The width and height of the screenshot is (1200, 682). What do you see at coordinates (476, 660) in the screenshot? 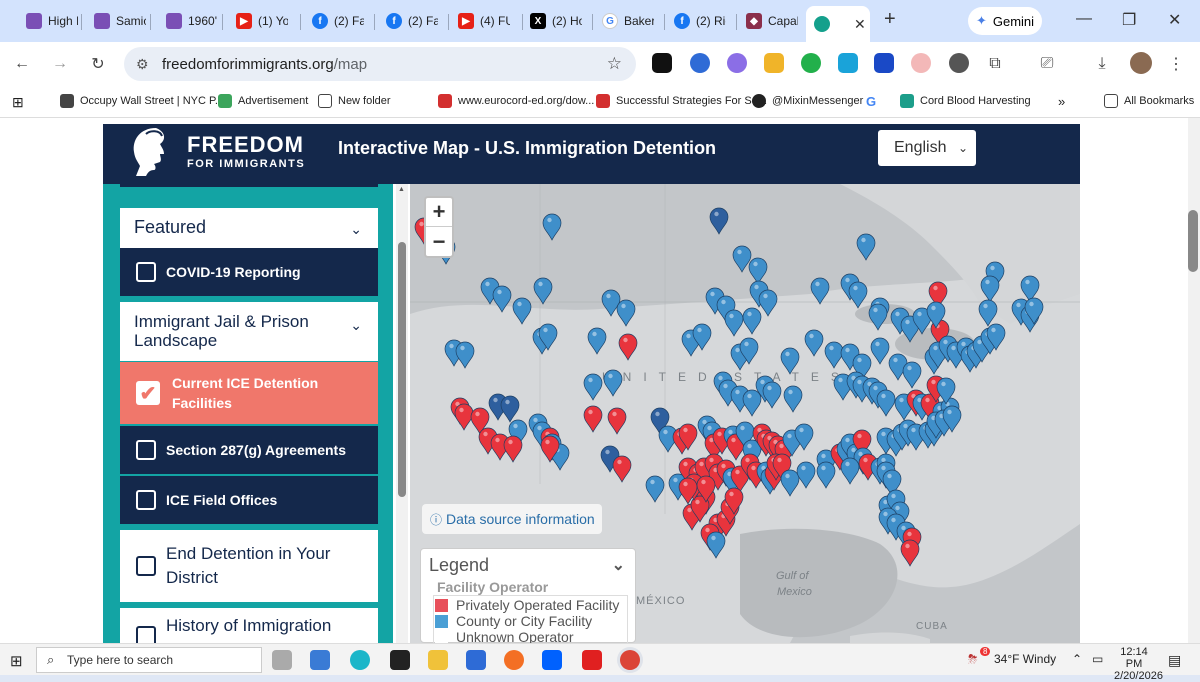
I see `store-icon` at bounding box center [476, 660].